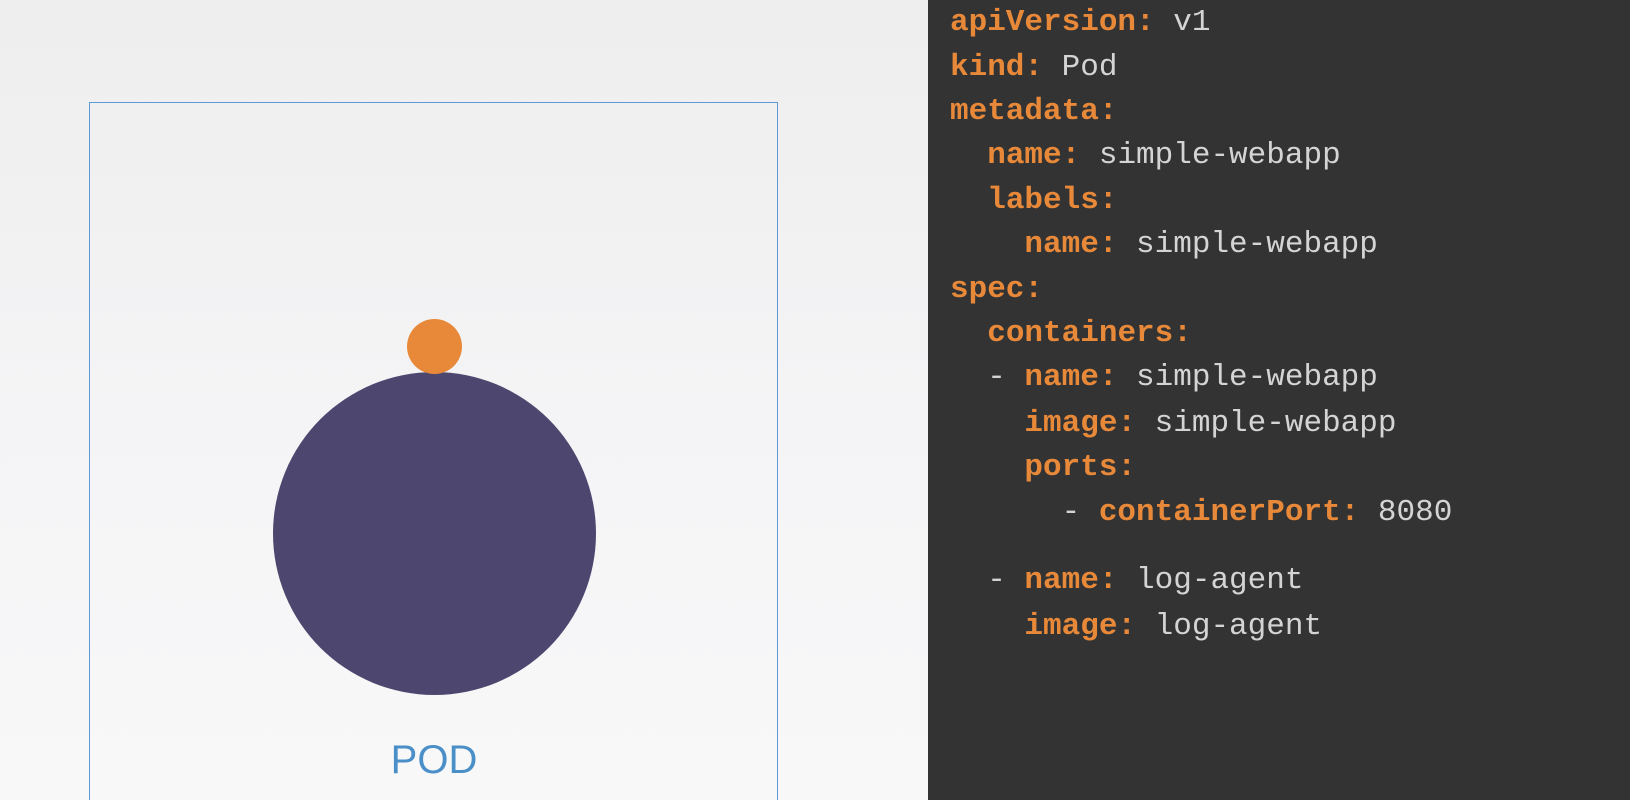  What do you see at coordinates (434, 760) in the screenshot?
I see `pod-label: POD` at bounding box center [434, 760].